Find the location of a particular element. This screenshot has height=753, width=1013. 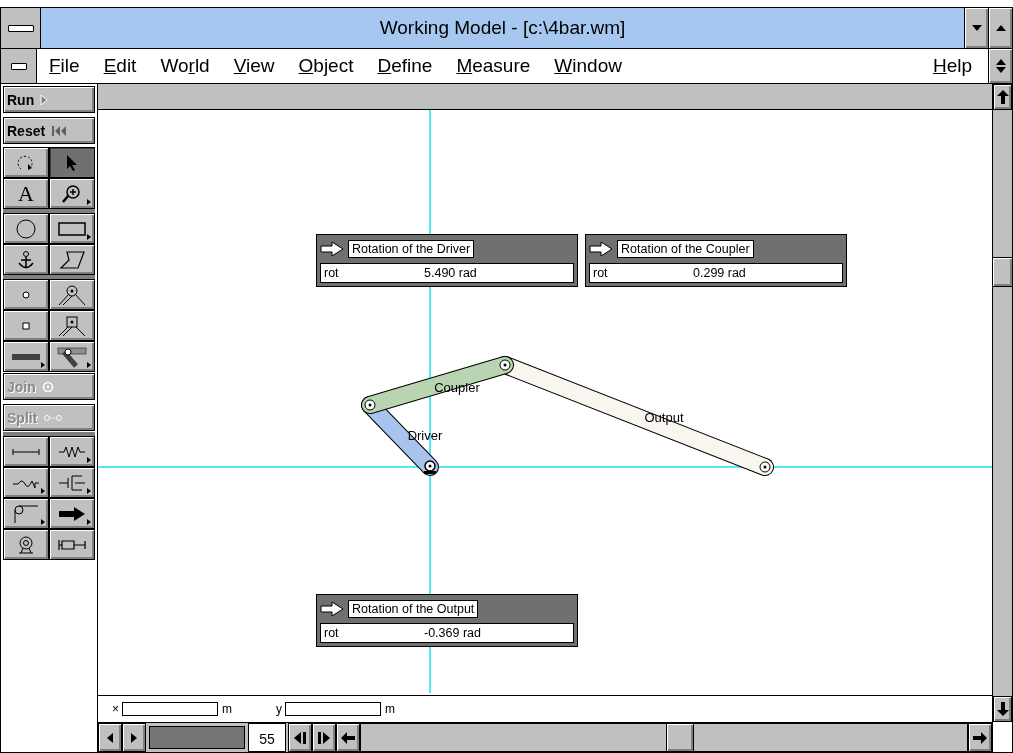

step-back-button is located at coordinates (300, 737).